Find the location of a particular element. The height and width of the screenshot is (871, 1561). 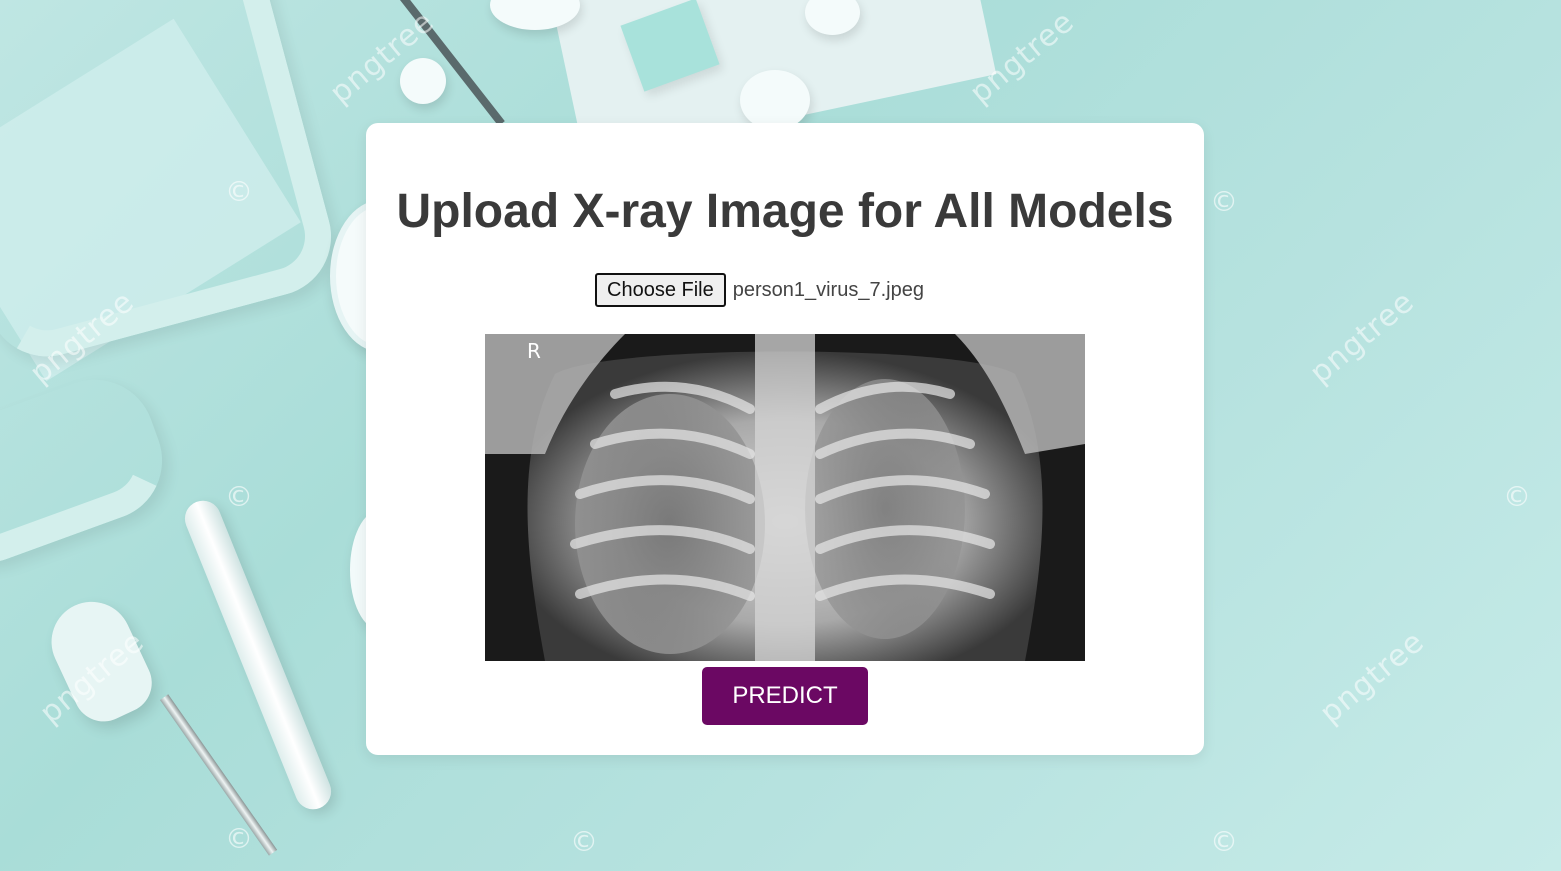

xray-side-marker: R is located at coordinates (534, 351).